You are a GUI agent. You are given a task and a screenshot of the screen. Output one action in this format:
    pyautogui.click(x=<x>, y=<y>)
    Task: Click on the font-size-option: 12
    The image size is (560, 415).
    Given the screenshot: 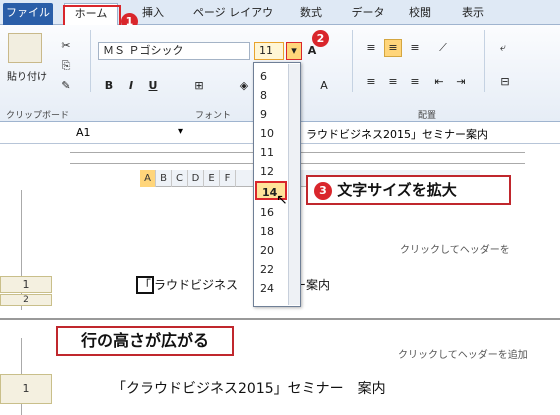 What is the action you would take?
    pyautogui.click(x=271, y=171)
    